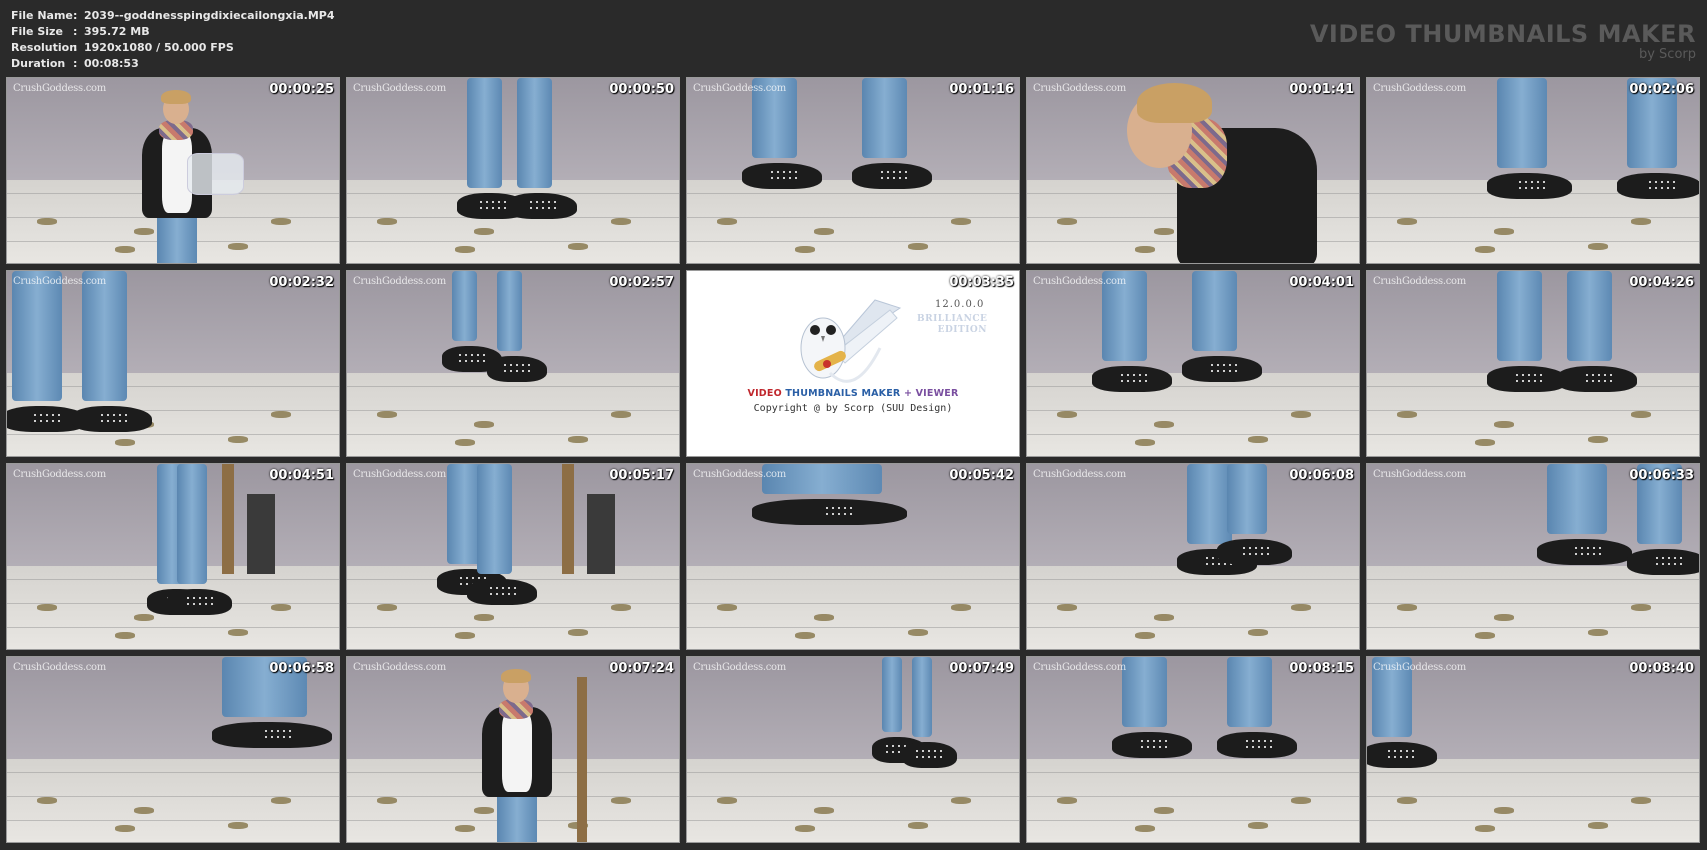 Image resolution: width=1707 pixels, height=850 pixels. I want to click on file-name-value: 2039--goddnesspingdixiecailongxia.MP4, so click(209, 15).